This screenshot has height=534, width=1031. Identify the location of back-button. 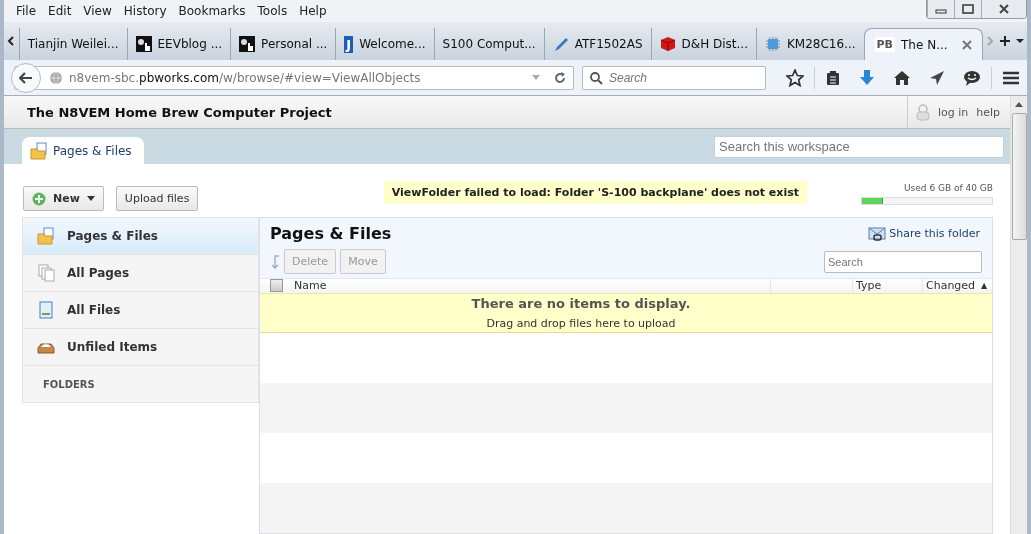
(26, 77).